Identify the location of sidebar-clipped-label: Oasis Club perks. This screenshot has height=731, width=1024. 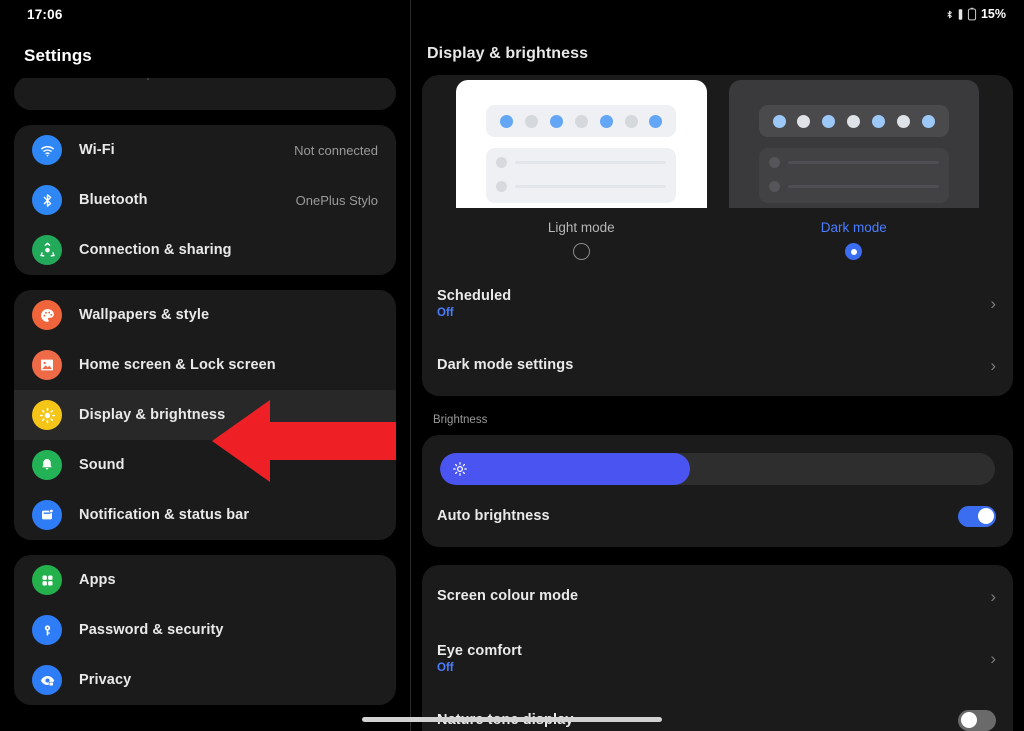
(127, 79).